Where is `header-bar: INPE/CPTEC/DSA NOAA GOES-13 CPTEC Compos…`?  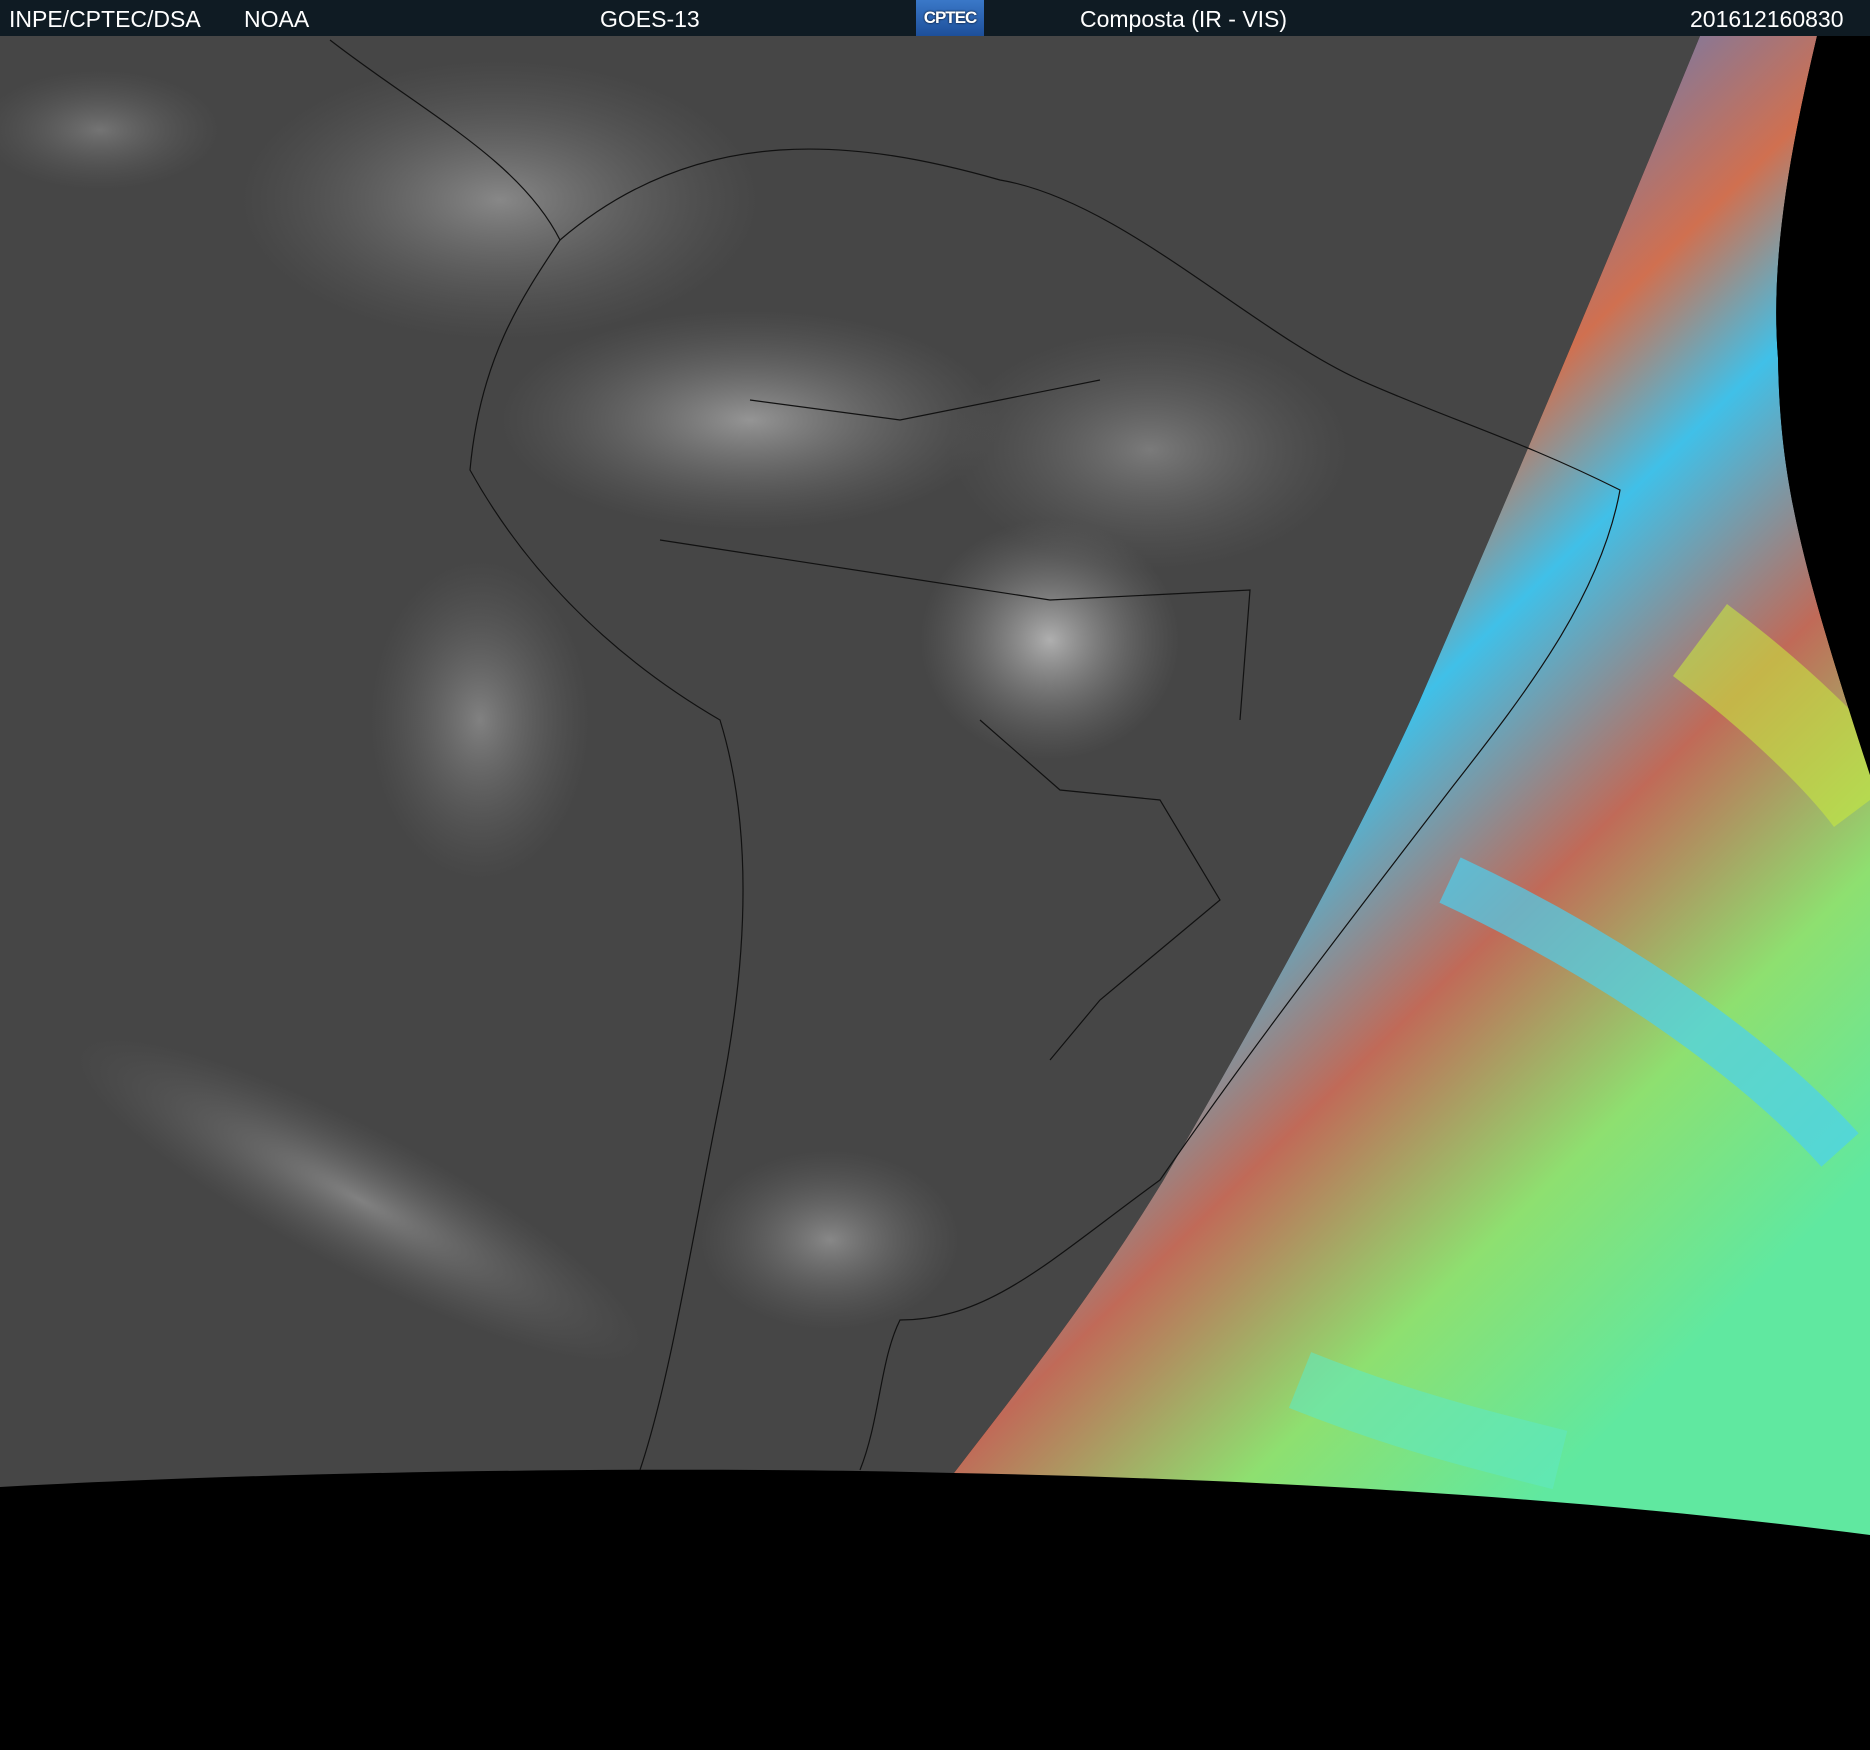
header-bar: INPE/CPTEC/DSA NOAA GOES-13 CPTEC Compos… is located at coordinates (935, 18).